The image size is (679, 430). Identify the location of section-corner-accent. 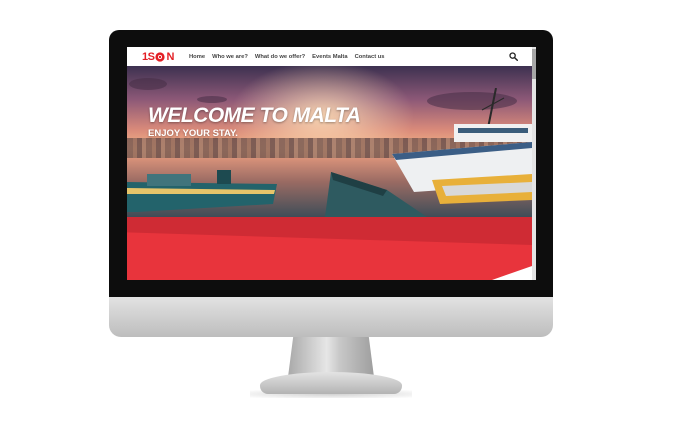
(512, 273).